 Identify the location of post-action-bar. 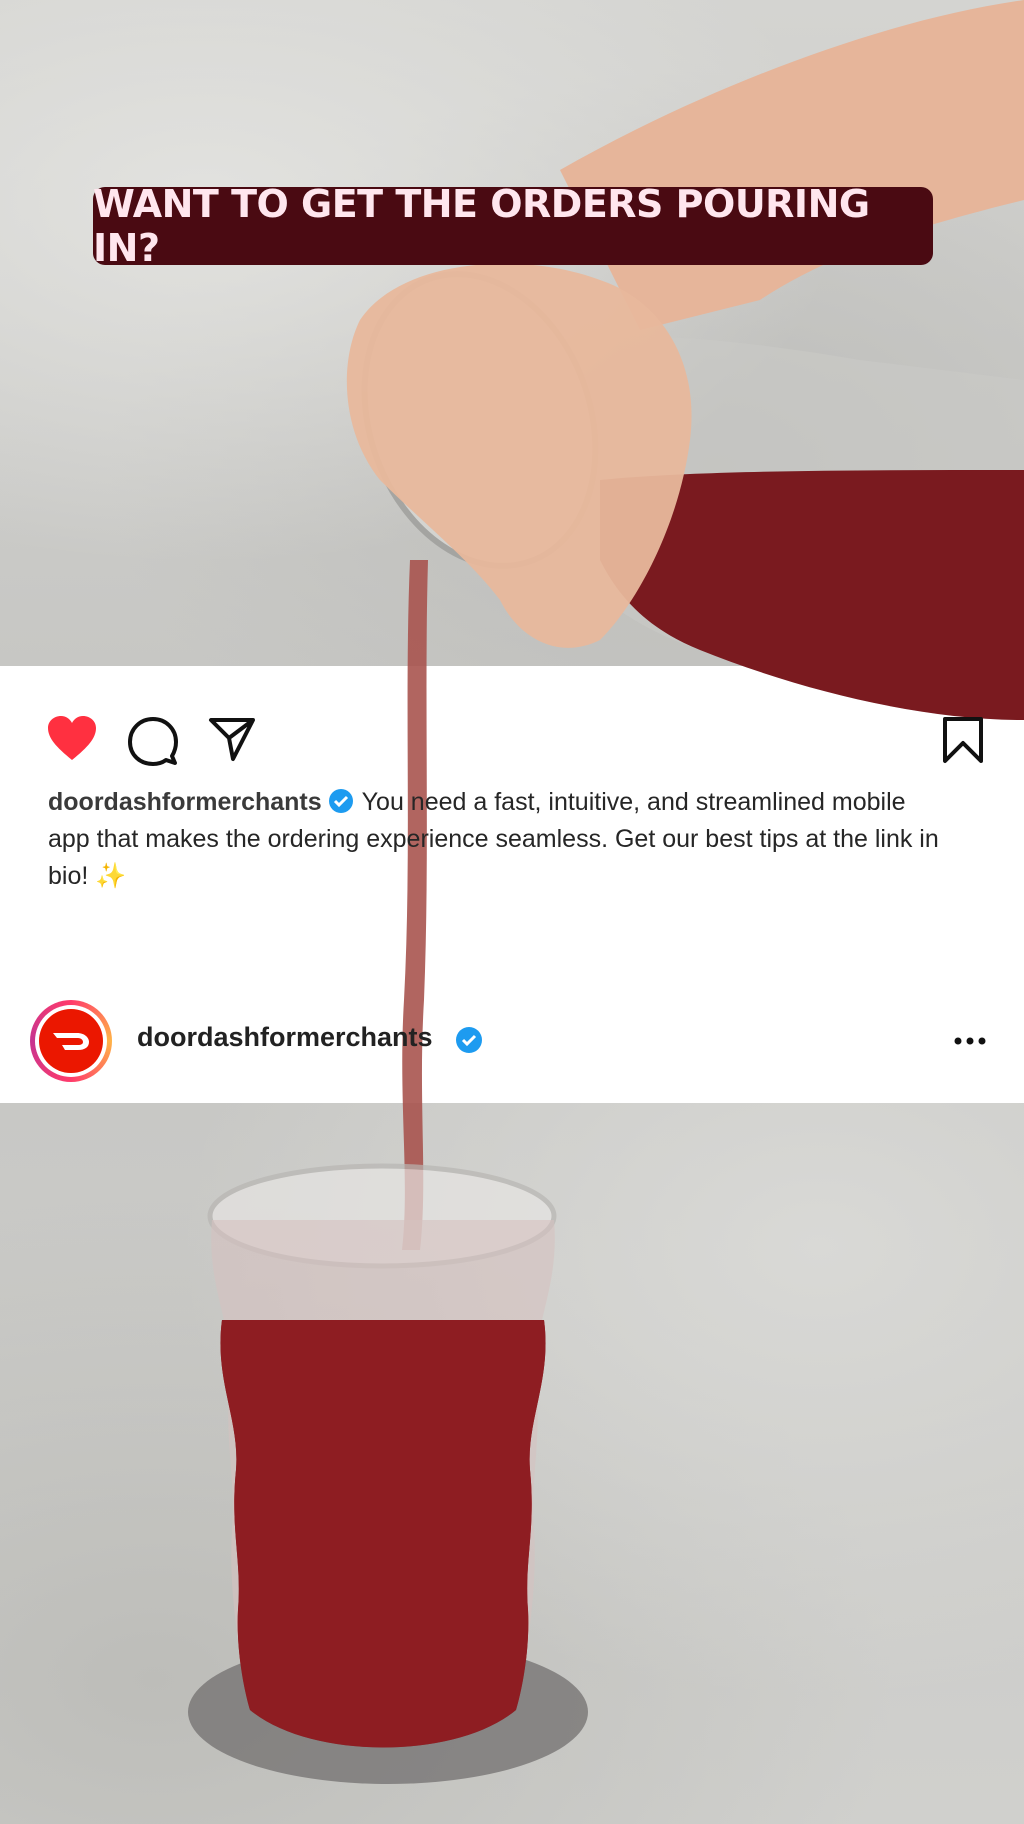
(512, 738).